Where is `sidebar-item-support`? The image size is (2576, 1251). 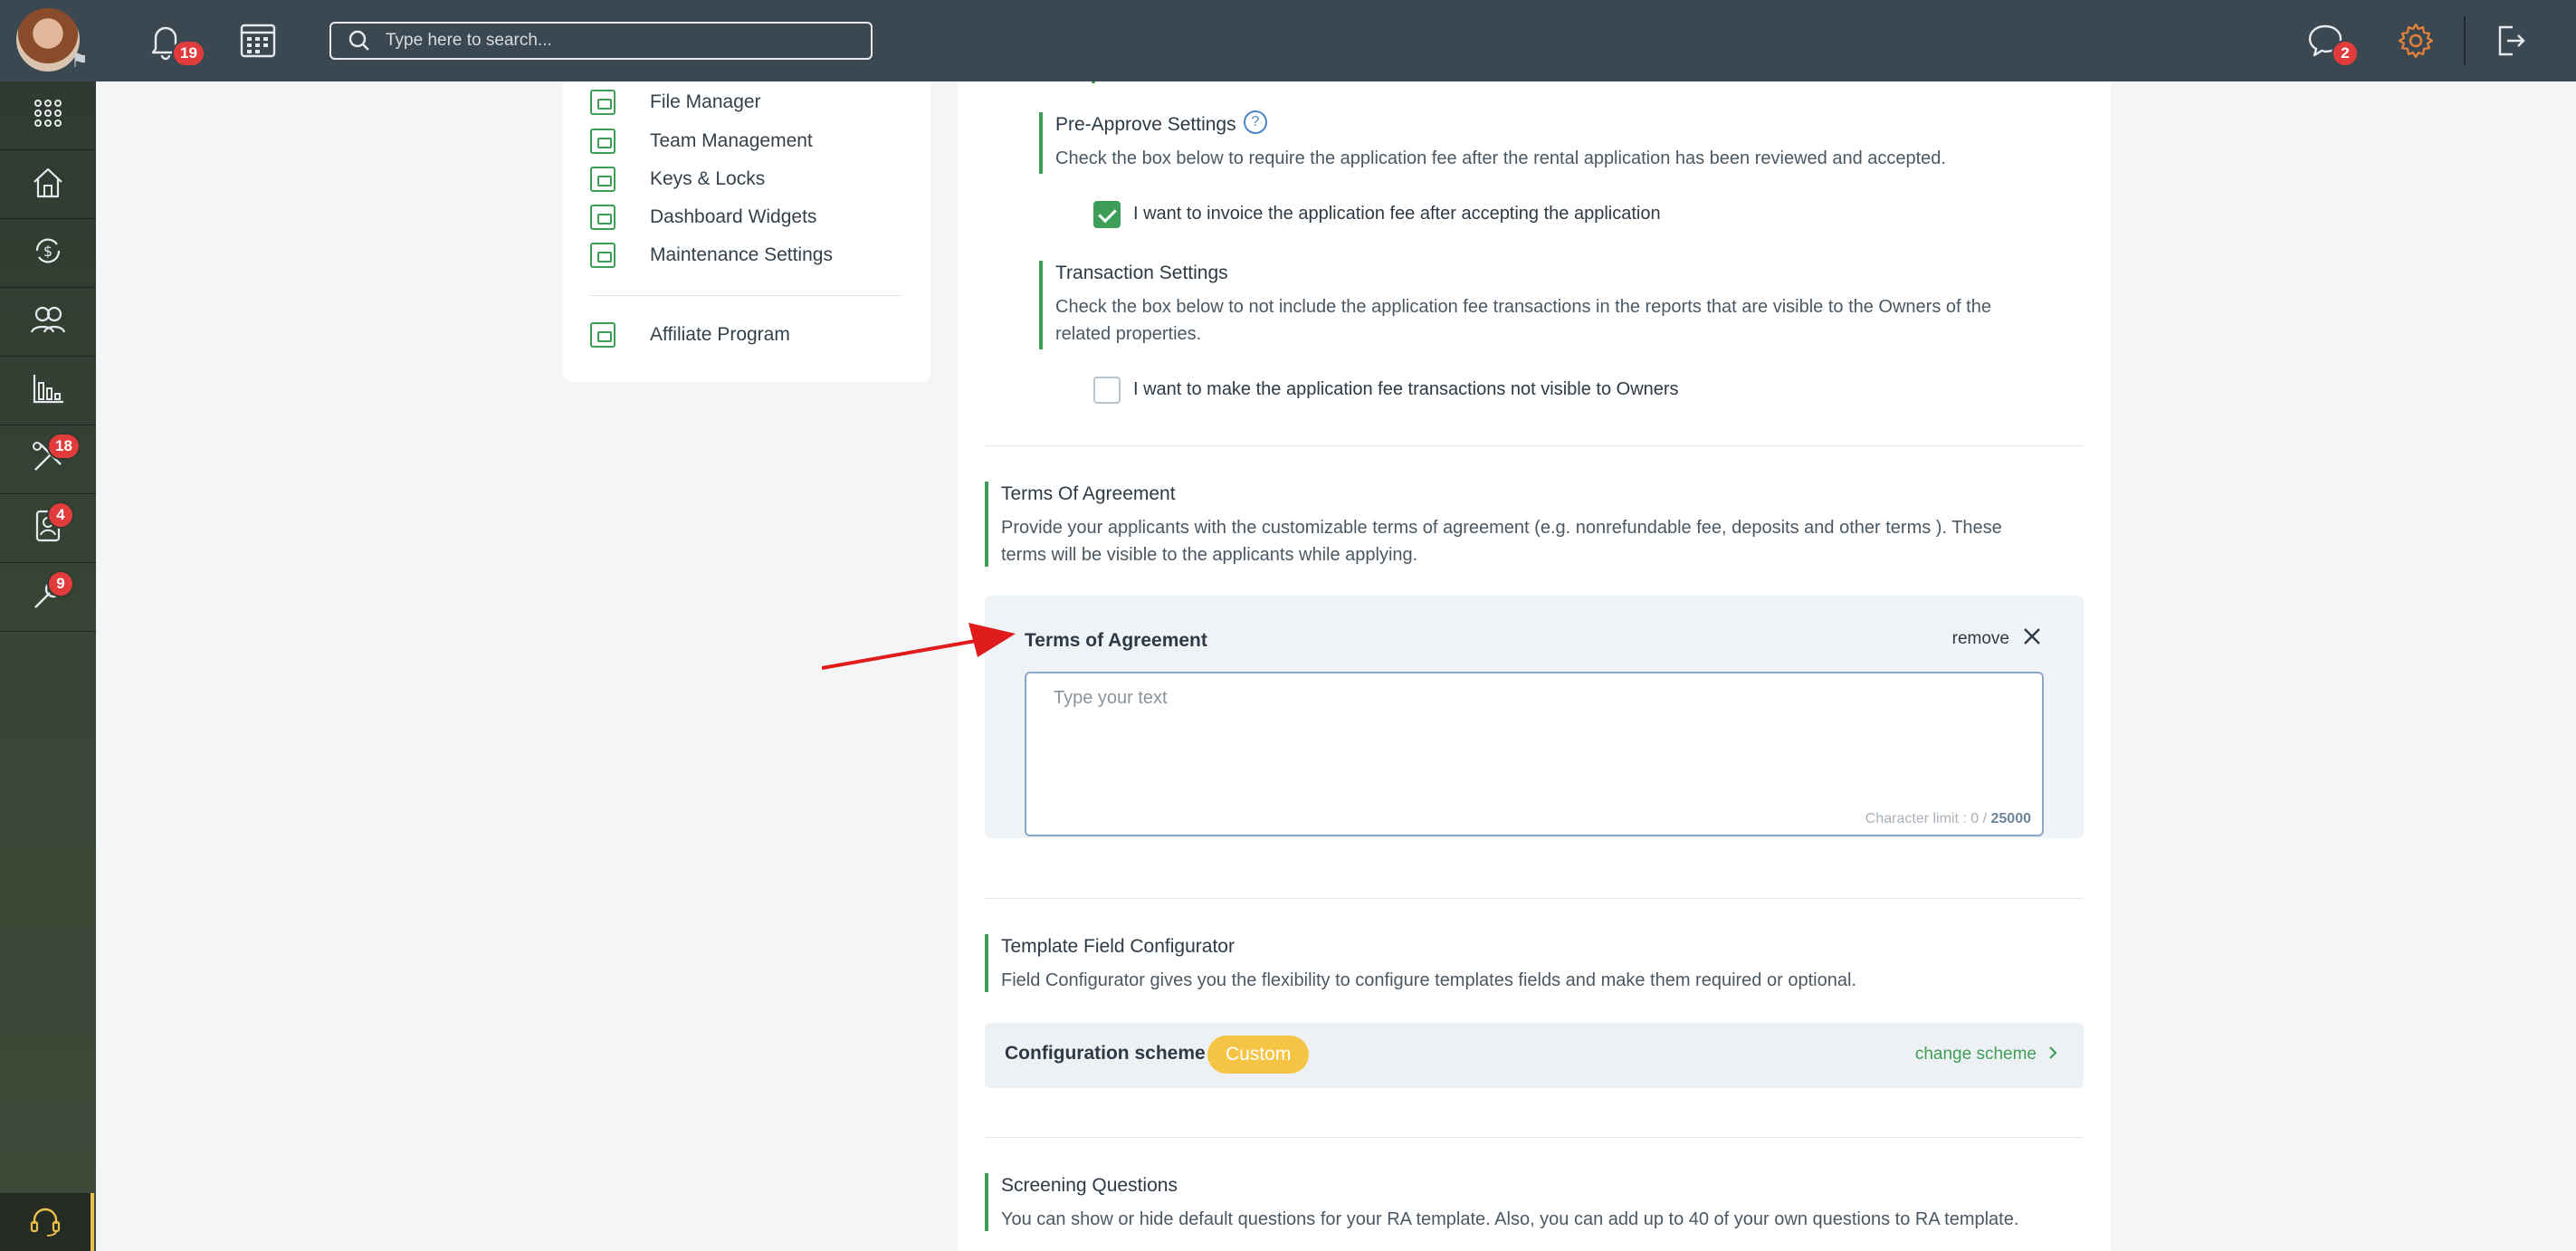
sidebar-item-support is located at coordinates (47, 1222).